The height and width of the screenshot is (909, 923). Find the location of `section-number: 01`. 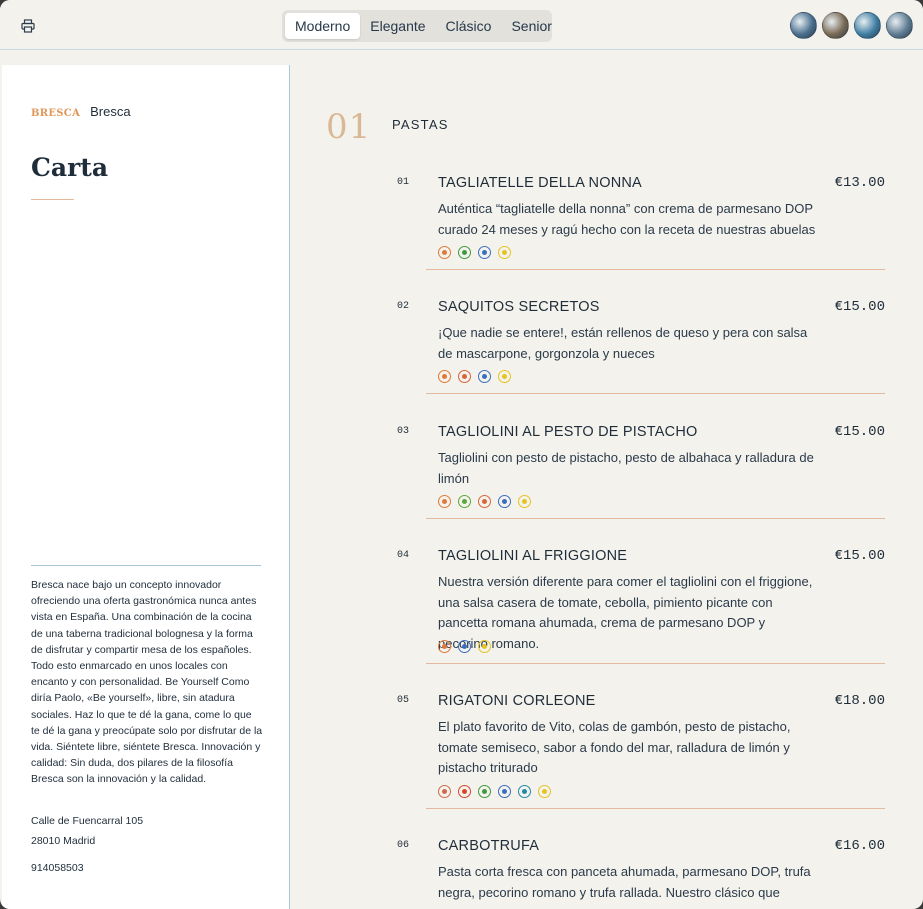

section-number: 01 is located at coordinates (349, 127).